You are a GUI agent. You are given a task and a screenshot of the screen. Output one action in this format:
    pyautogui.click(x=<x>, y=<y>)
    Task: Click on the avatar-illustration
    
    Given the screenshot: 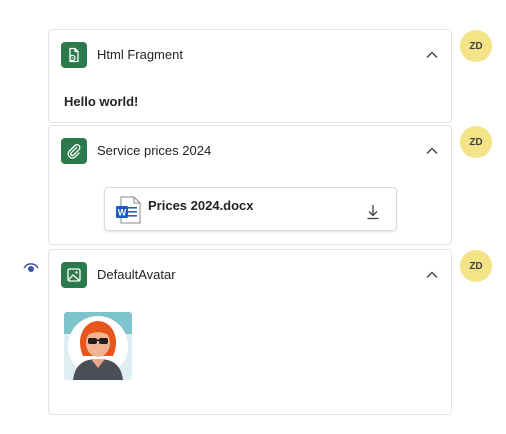 What is the action you would take?
    pyautogui.click(x=98, y=346)
    